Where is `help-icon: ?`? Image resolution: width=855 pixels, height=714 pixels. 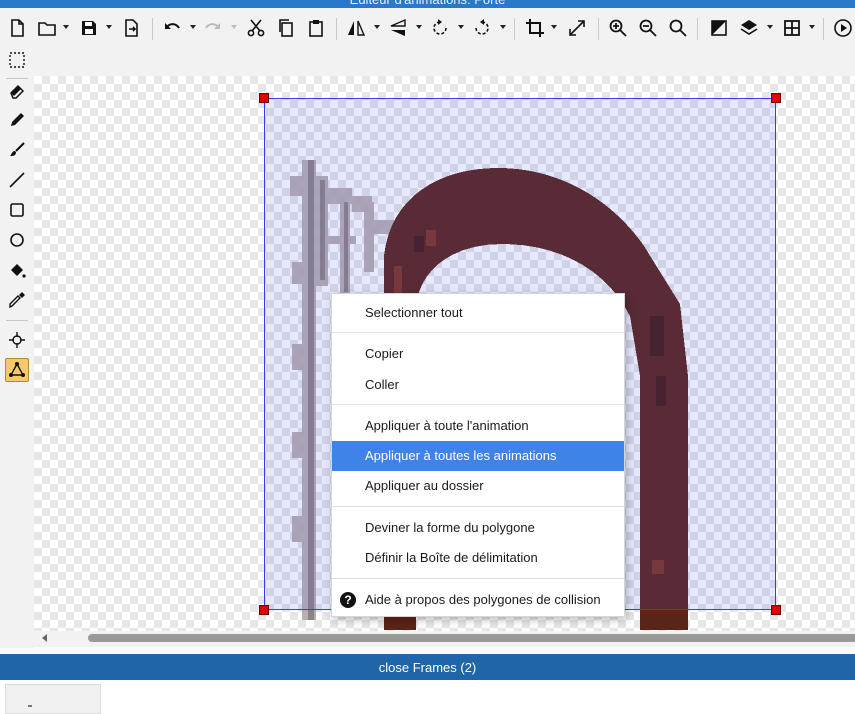 help-icon: ? is located at coordinates (348, 600).